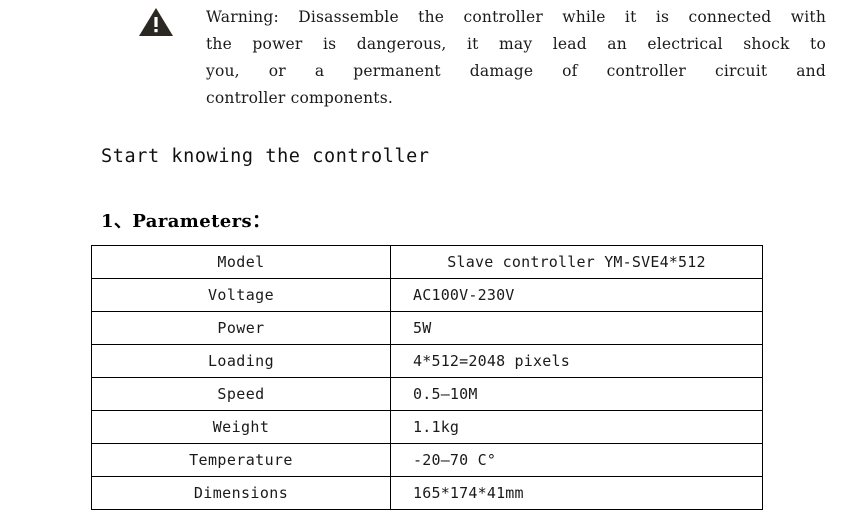 Image resolution: width=849 pixels, height=520 pixels. I want to click on row-value: 1.1kg, so click(576, 427).